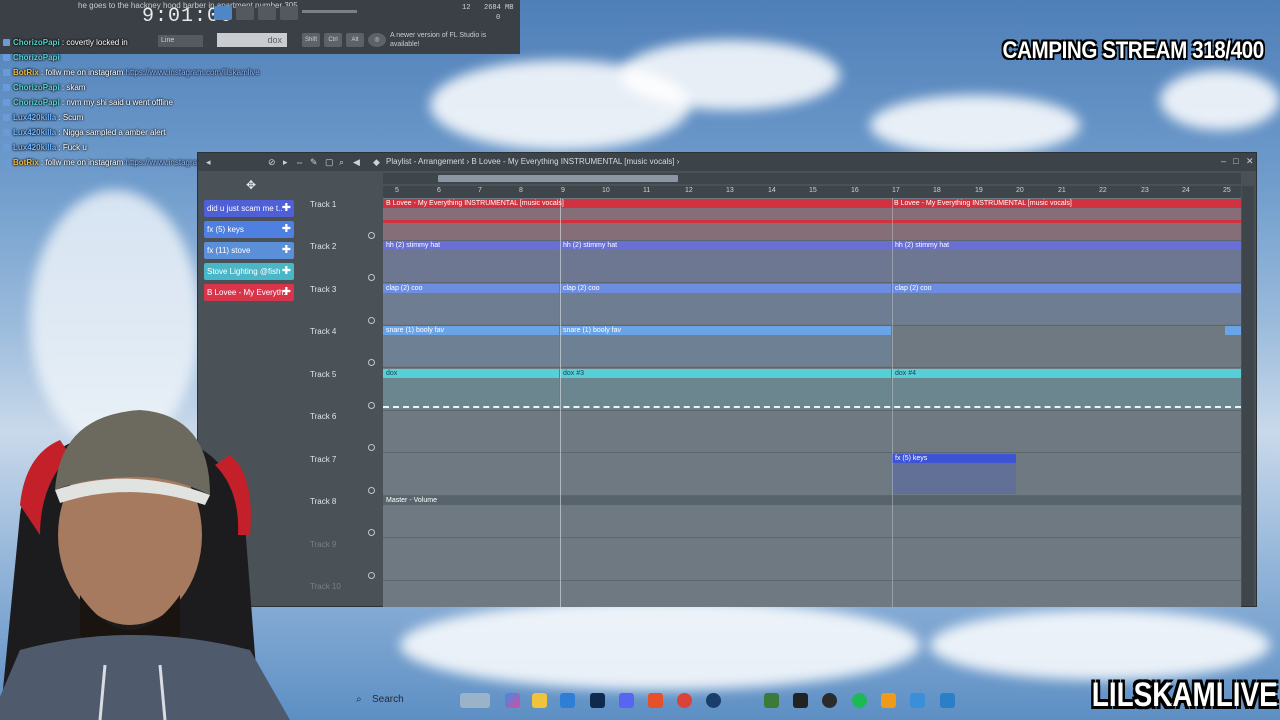  I want to click on ctrl-button: Ctrl, so click(333, 40).